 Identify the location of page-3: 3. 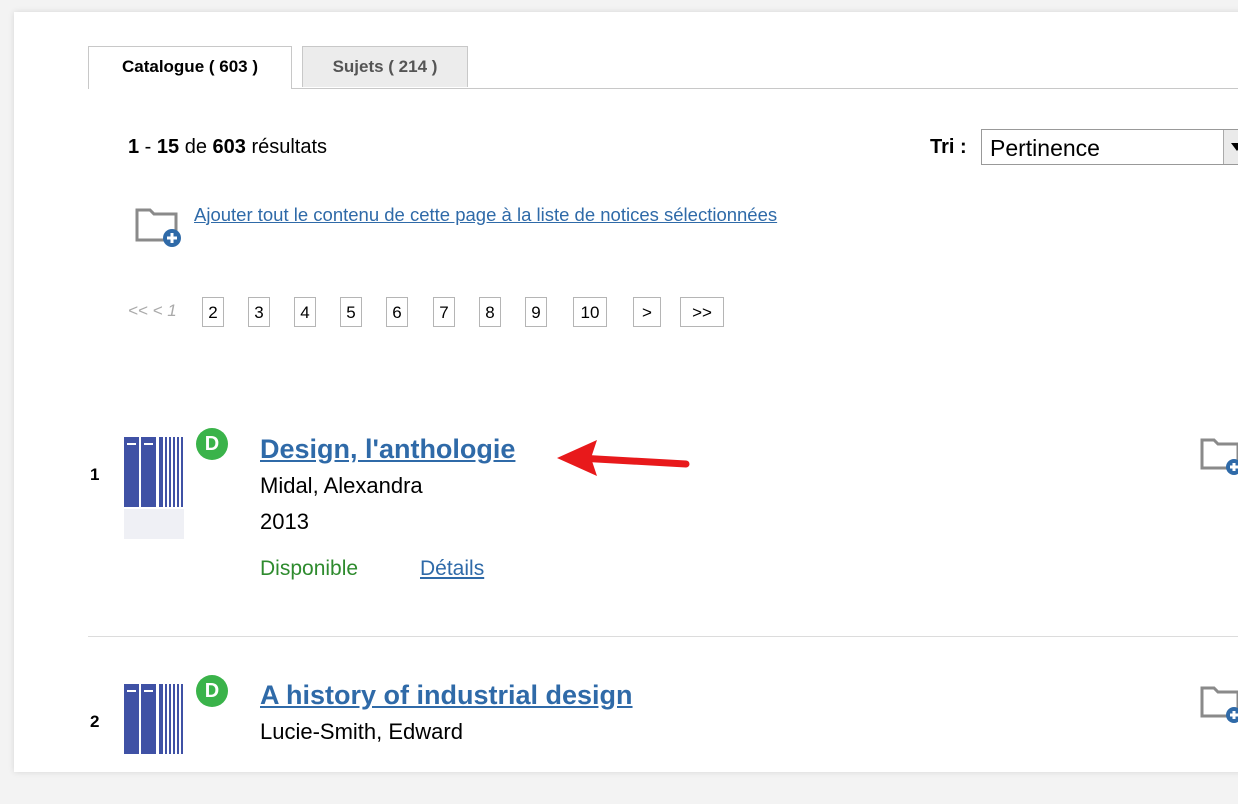
(259, 312).